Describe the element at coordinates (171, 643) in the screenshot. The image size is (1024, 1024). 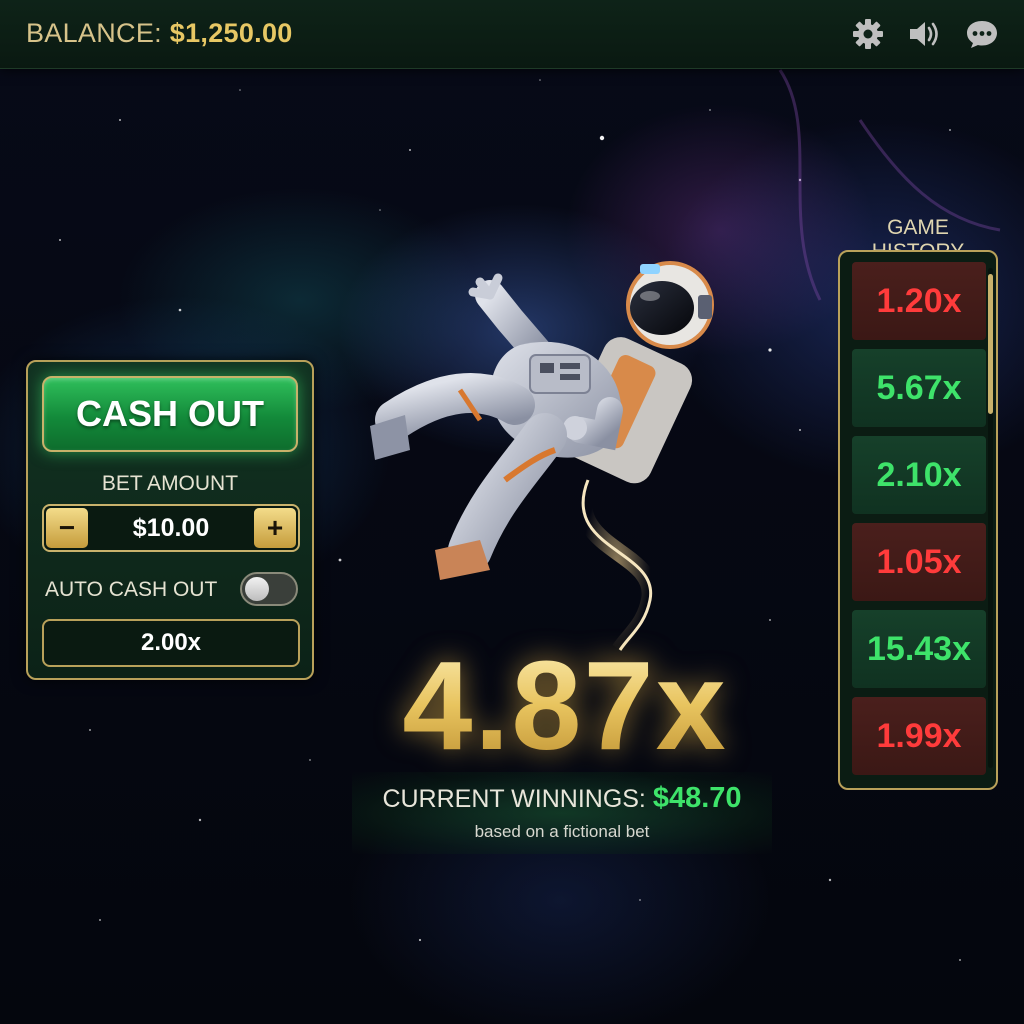
I see `auto-cash-out-input: 2.00x` at that location.